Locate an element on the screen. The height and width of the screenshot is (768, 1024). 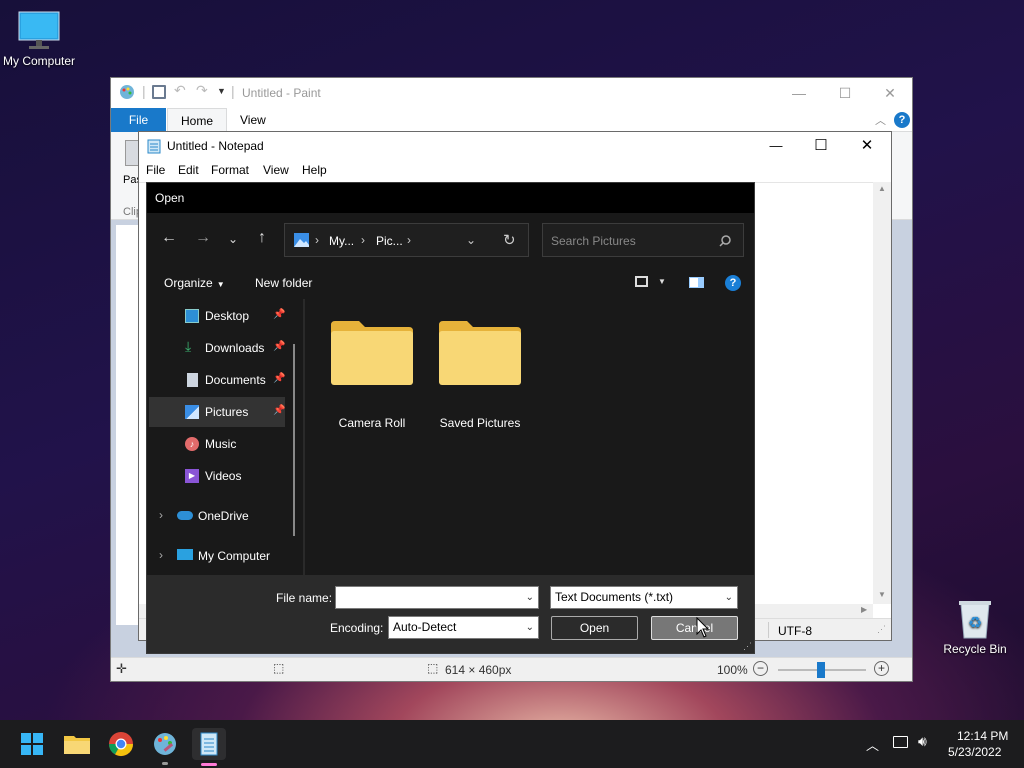
forward-button: → is located at coordinates (203, 238).